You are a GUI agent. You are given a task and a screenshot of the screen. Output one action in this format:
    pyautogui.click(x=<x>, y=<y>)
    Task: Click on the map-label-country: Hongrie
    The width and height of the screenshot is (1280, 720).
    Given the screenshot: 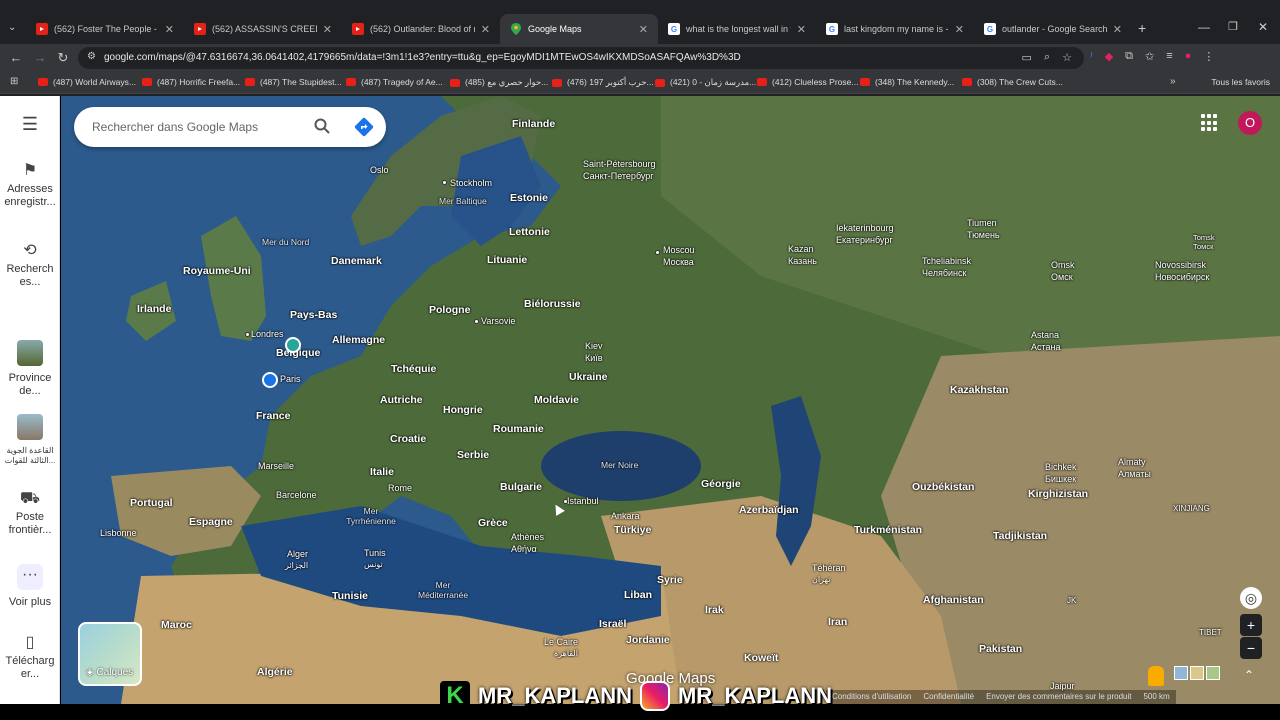 What is the action you would take?
    pyautogui.click(x=463, y=410)
    